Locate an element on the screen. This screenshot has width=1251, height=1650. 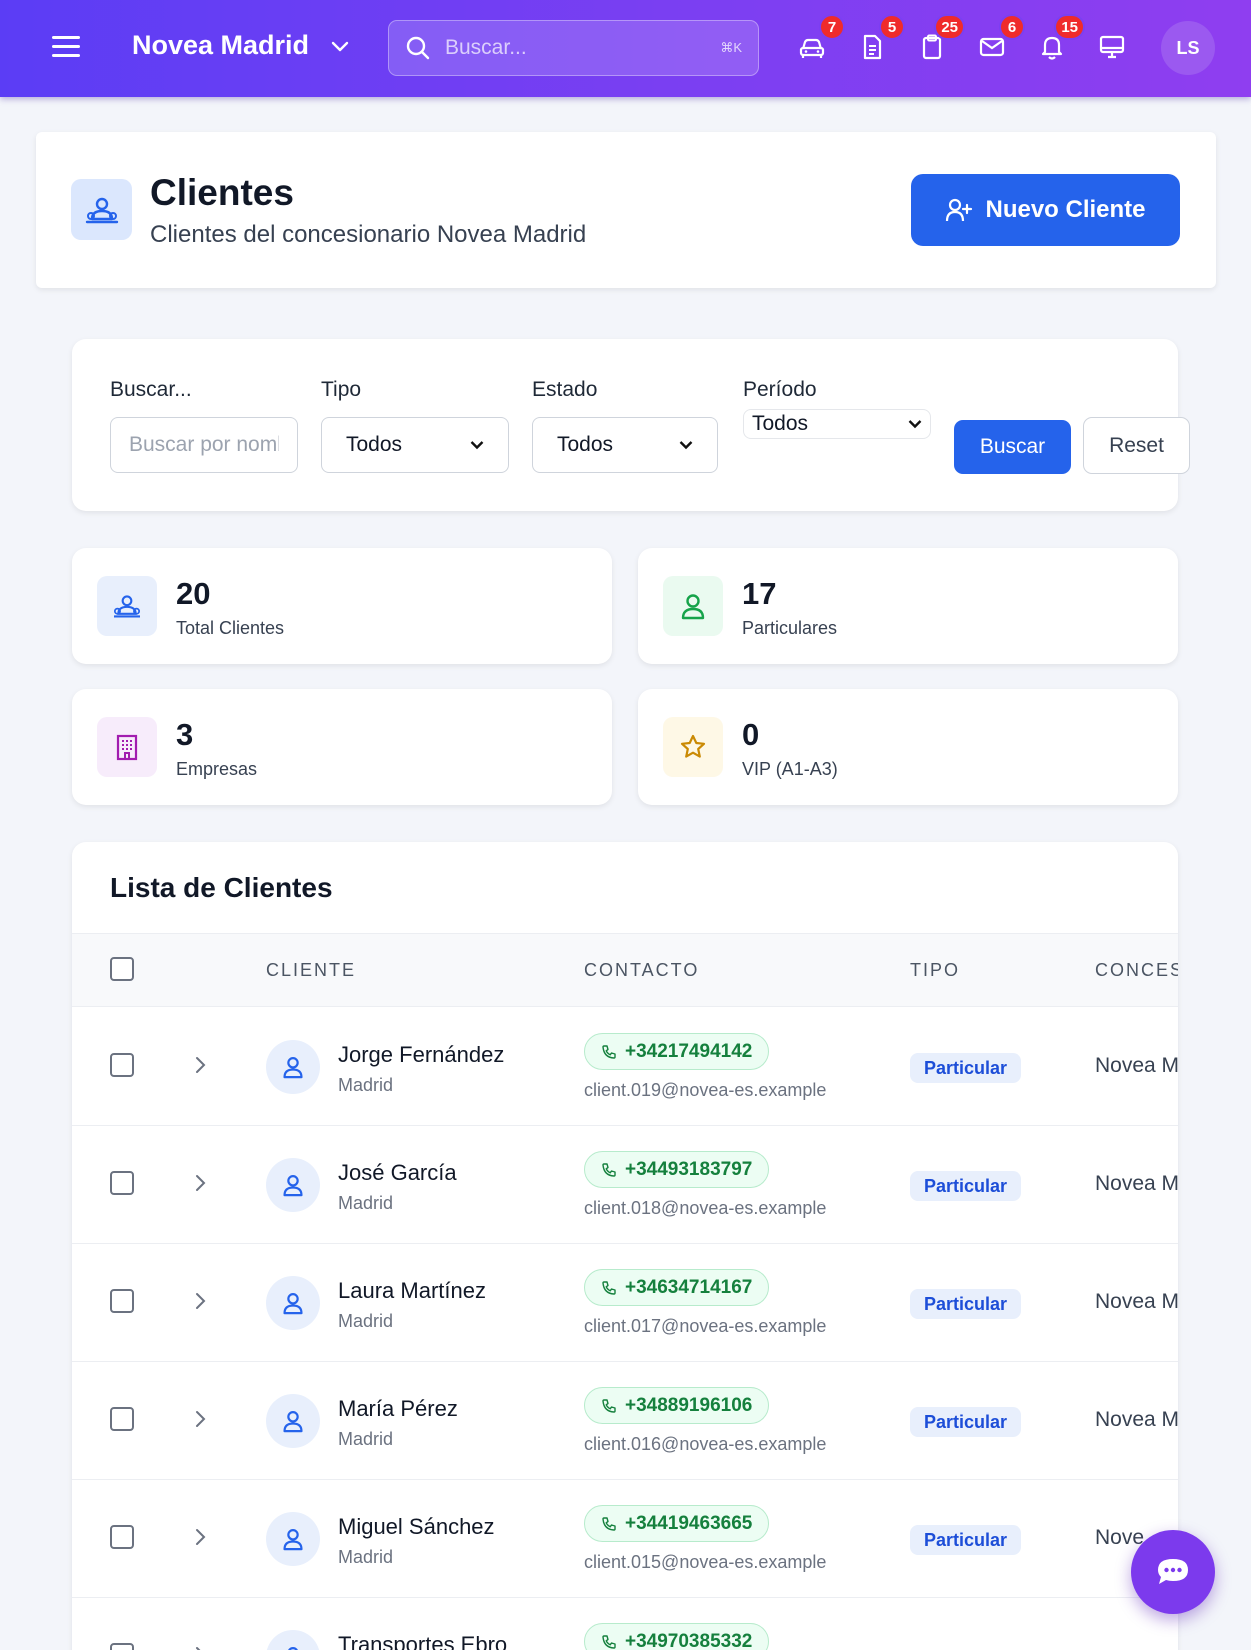
vehicles-button: 7 is located at coordinates (821, 39).